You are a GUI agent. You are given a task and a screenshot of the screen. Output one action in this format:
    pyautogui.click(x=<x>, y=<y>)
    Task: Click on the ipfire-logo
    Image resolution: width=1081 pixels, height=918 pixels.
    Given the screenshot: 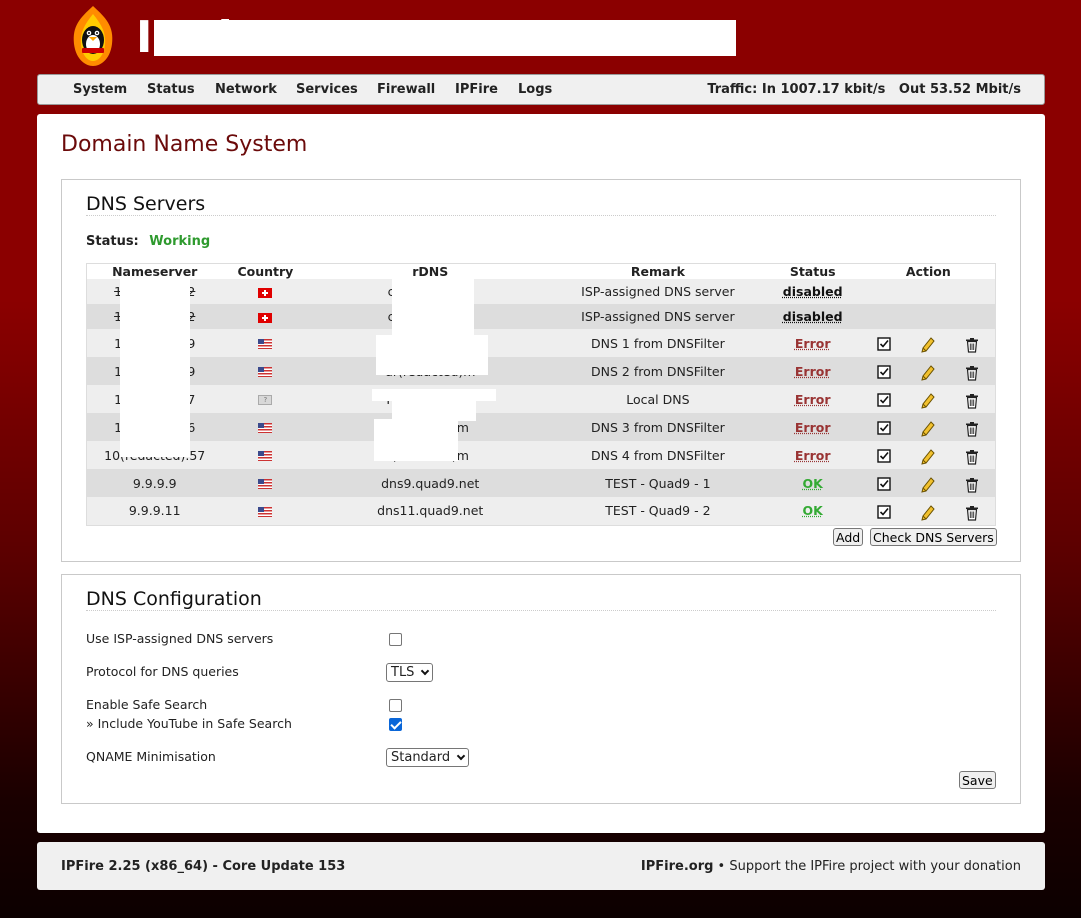 What is the action you would take?
    pyautogui.click(x=93, y=36)
    